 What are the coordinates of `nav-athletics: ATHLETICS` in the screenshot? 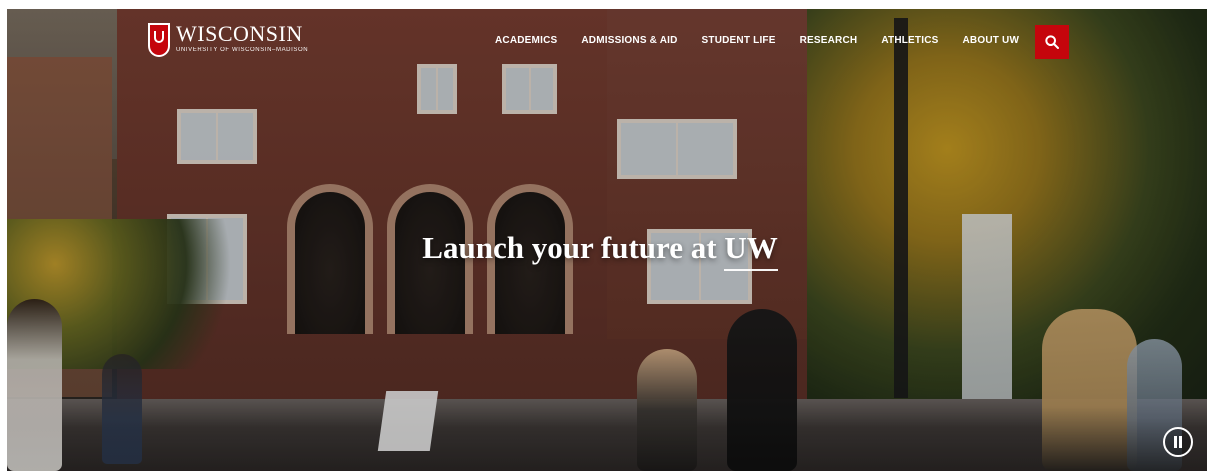 It's located at (909, 40).